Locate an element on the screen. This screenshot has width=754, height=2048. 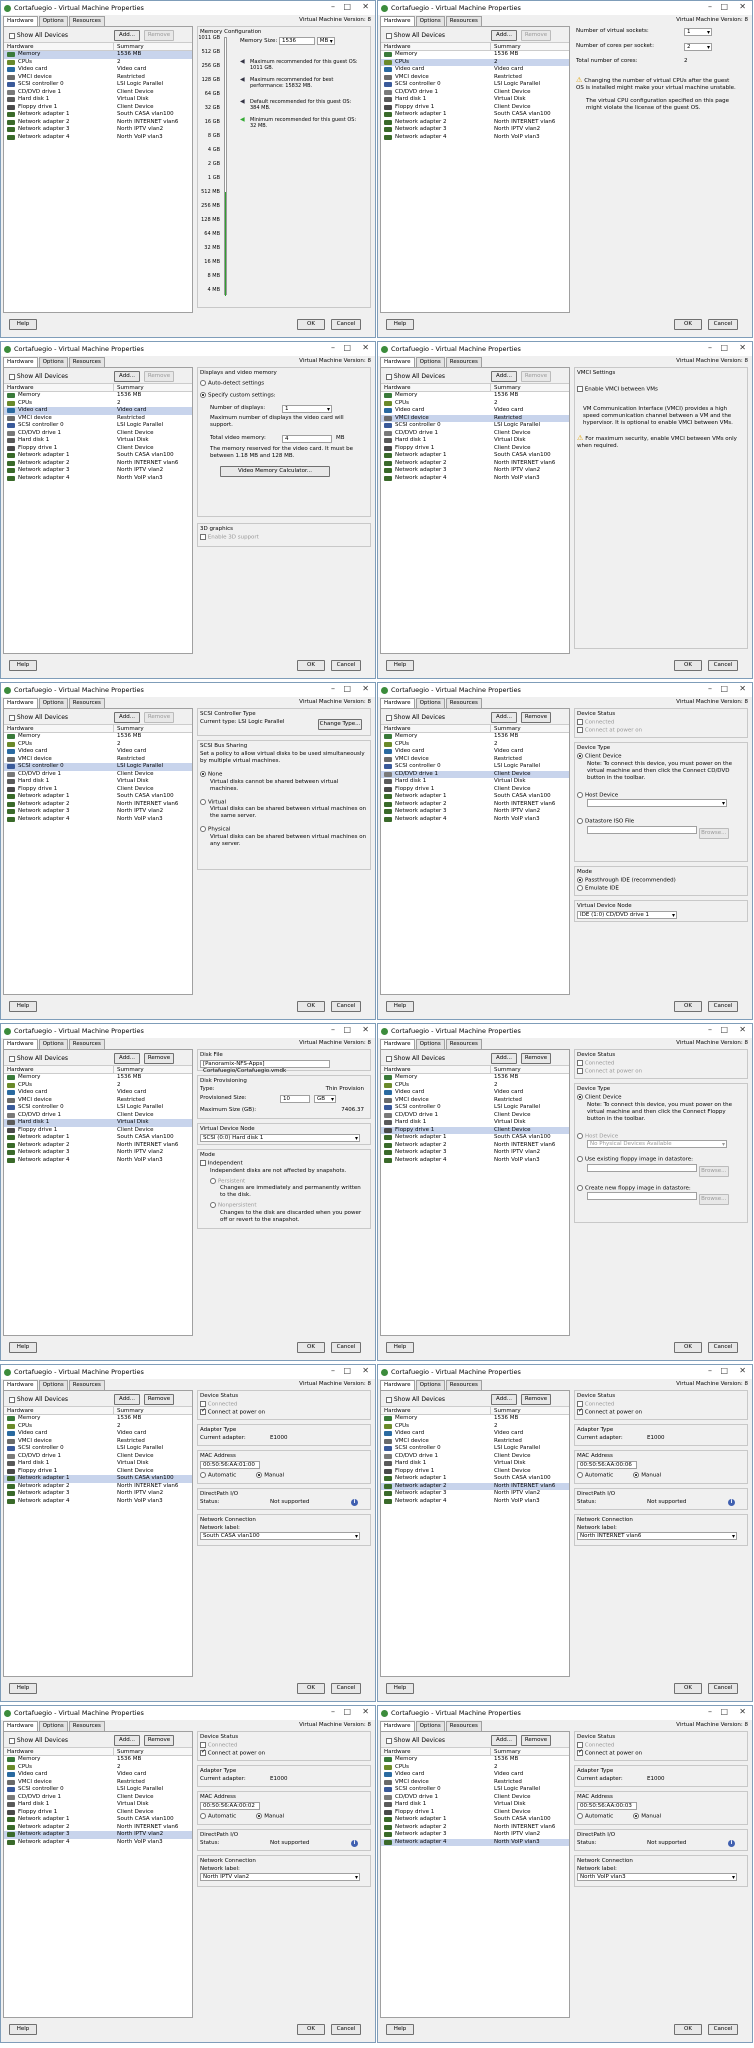
enable-vmci-checkbox is located at coordinates (580, 389).